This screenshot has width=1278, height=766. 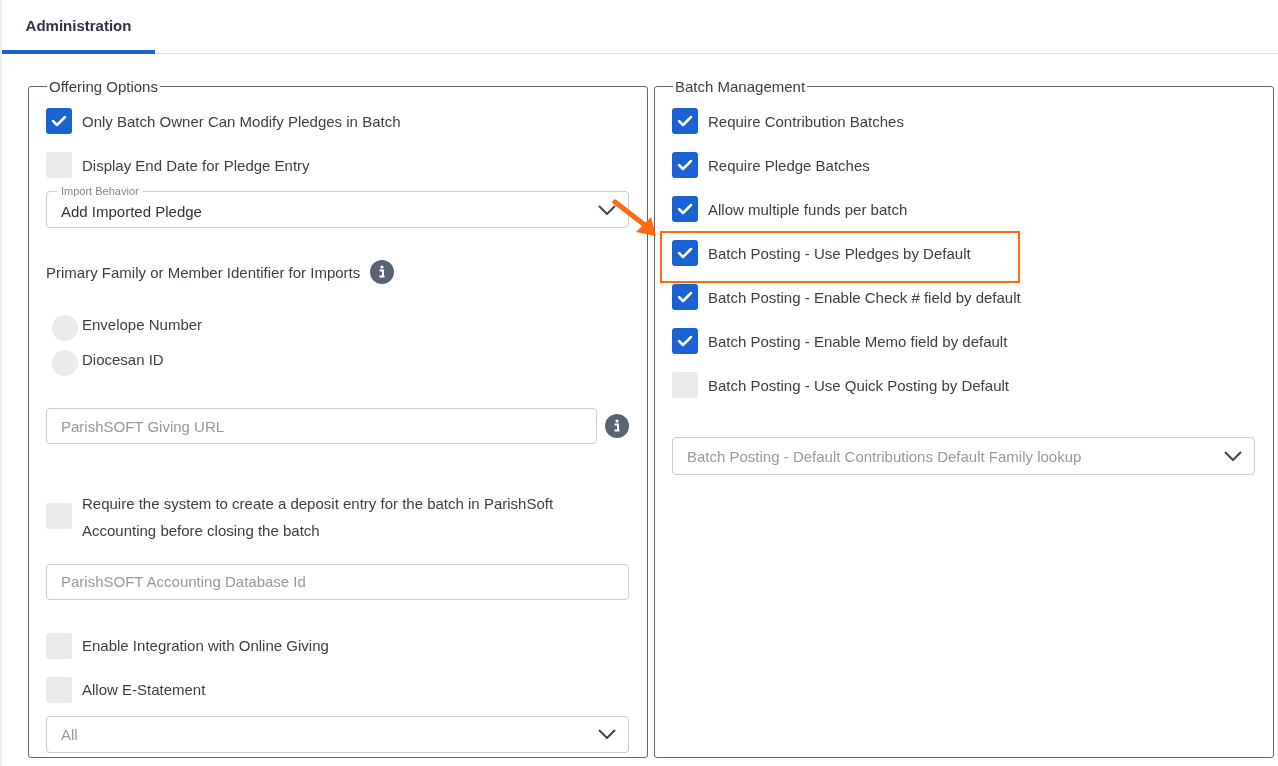 I want to click on radio-label: Envelope Number, so click(x=142, y=325).